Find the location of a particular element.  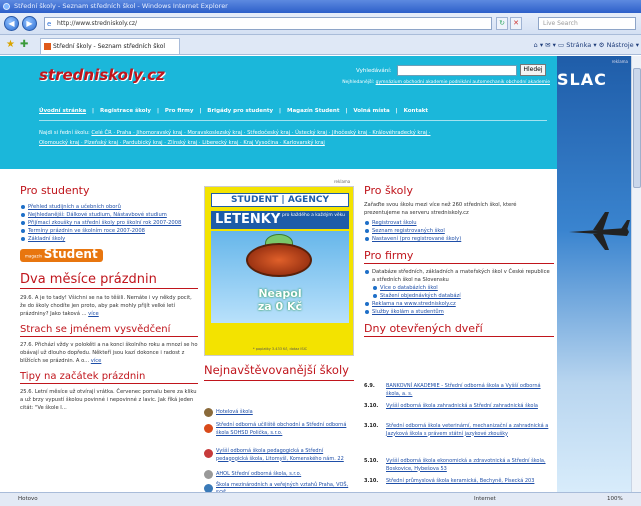

article-title: Tipy na začátek prázdnin is located at coordinates (109, 377).